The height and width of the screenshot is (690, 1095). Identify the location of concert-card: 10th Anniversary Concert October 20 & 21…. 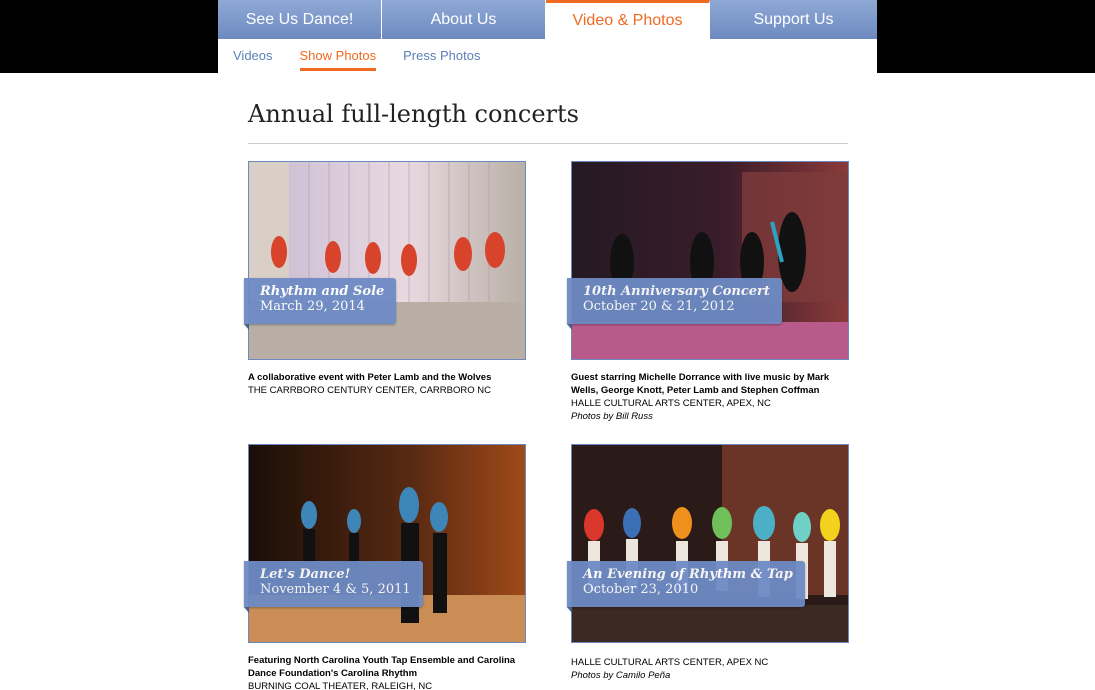
(708, 292).